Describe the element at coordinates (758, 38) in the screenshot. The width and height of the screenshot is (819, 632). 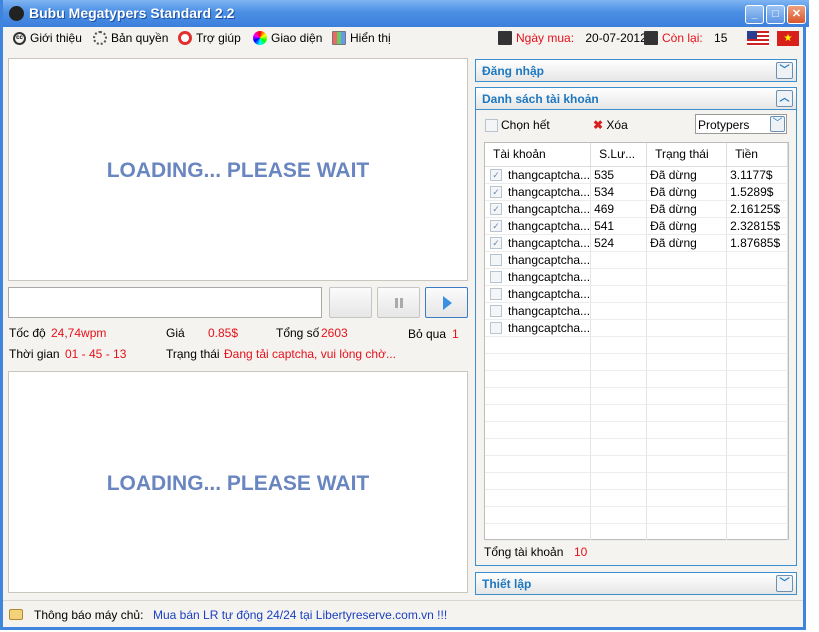
I see `english-flag-button` at that location.